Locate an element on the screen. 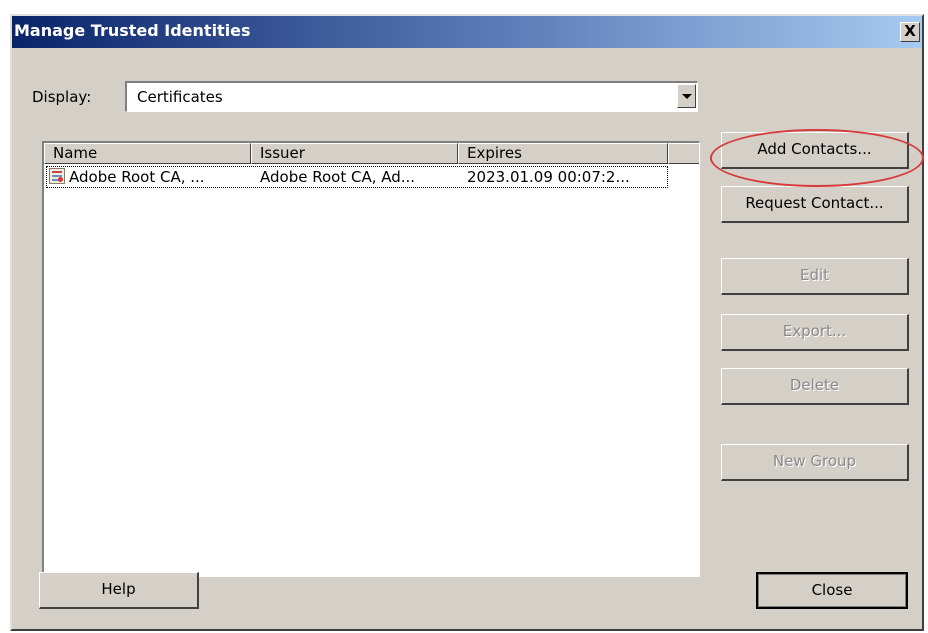 The width and height of the screenshot is (928, 633). dialog-title: Manage Trusted Identities is located at coordinates (132, 30).